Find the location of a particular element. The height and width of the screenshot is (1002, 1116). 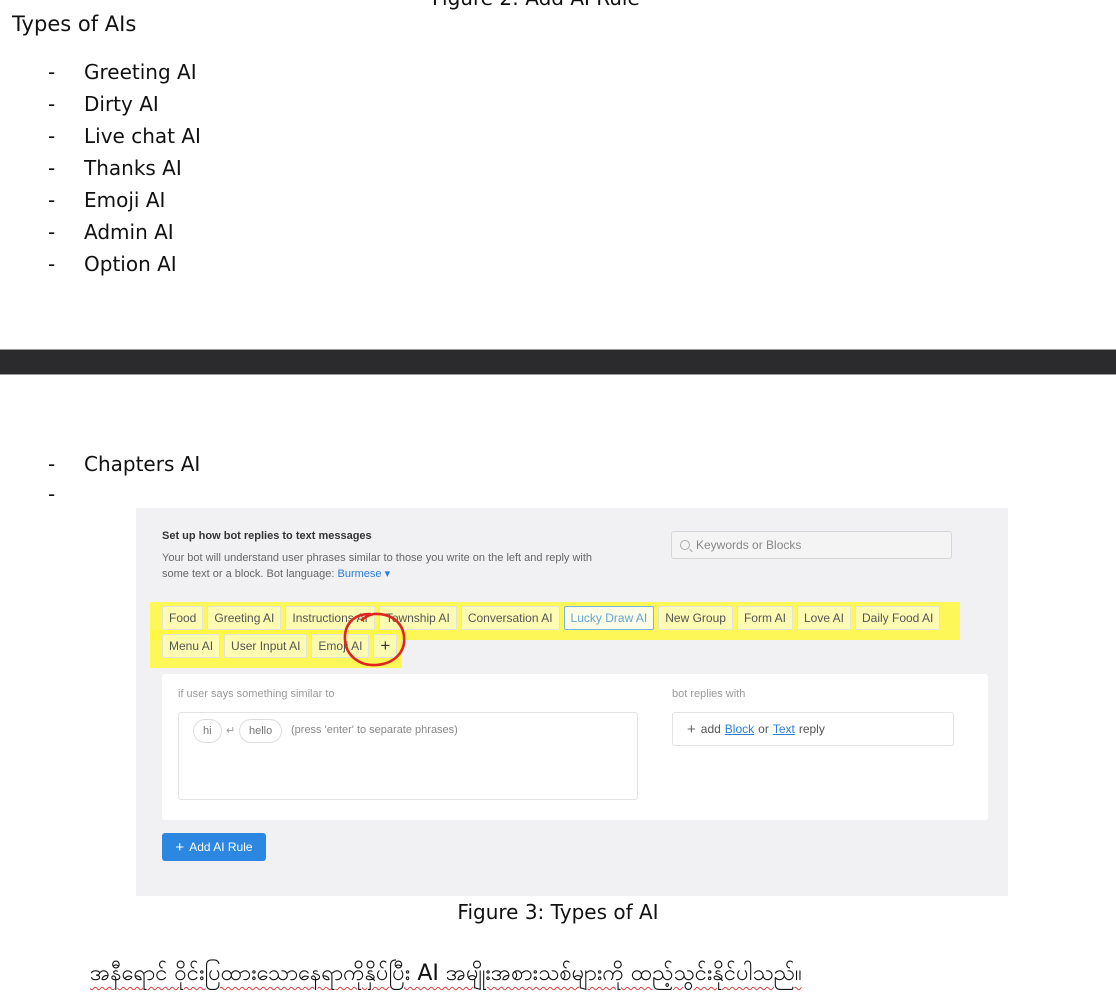

screenshot-title: Set up how bot replies to text messages is located at coordinates (267, 536).